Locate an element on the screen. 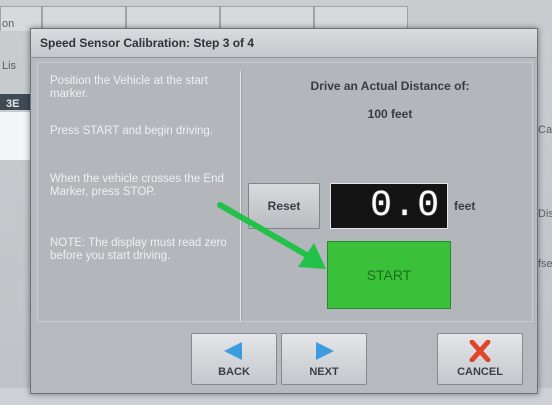 The image size is (552, 405). target-distance: 100 feet is located at coordinates (390, 114).